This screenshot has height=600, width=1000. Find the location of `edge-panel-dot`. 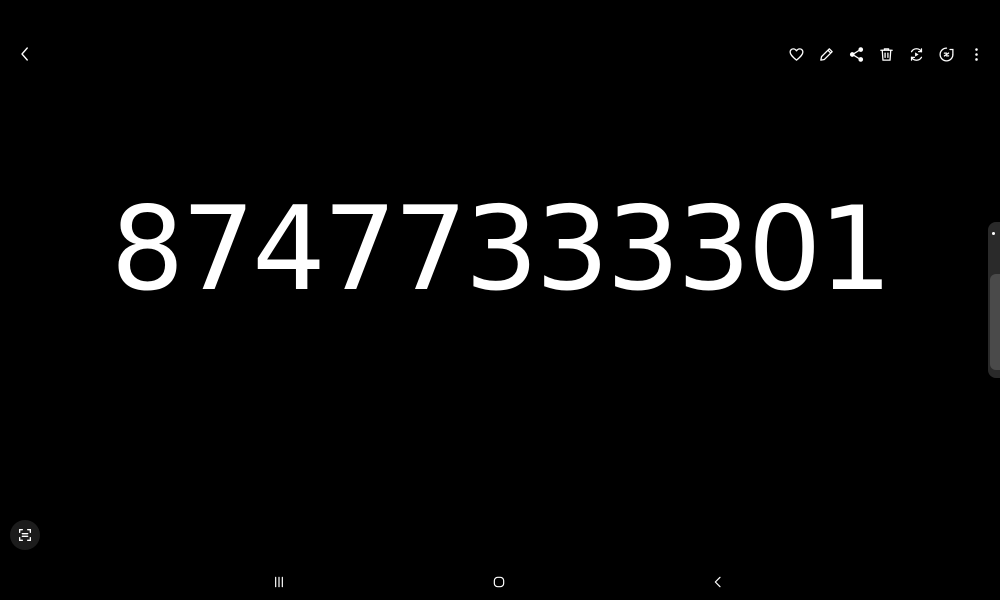

edge-panel-dot is located at coordinates (993, 233).